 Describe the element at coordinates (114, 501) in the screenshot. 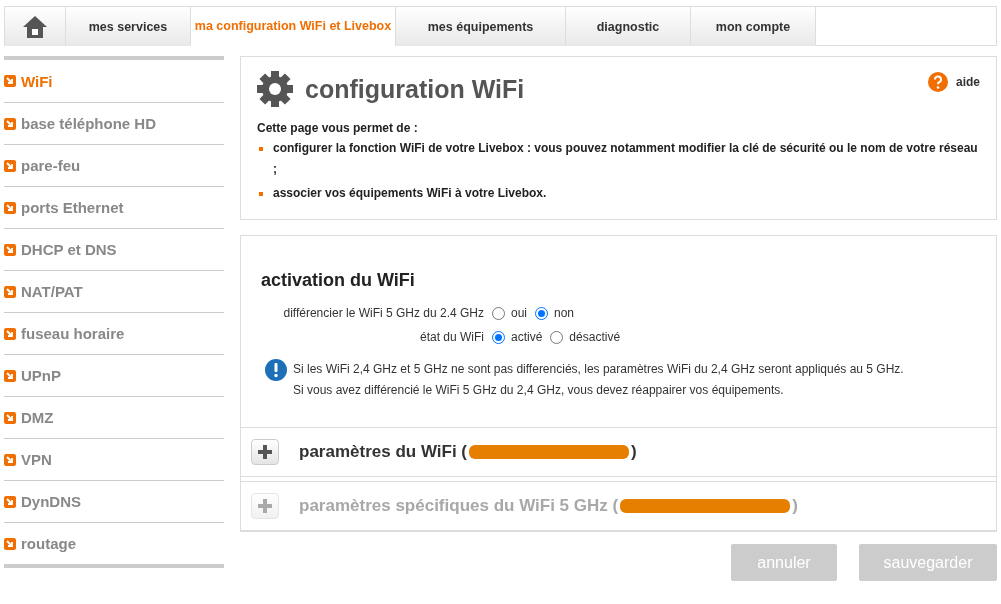

I see `sidebar-item: DynDNS` at that location.